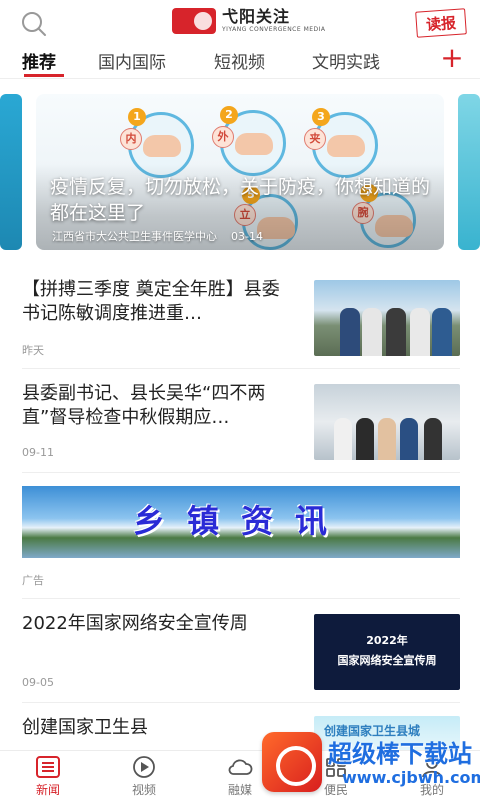 The image size is (480, 800). Describe the element at coordinates (240, 776) in the screenshot. I see `nav-item-media: 融媒` at that location.